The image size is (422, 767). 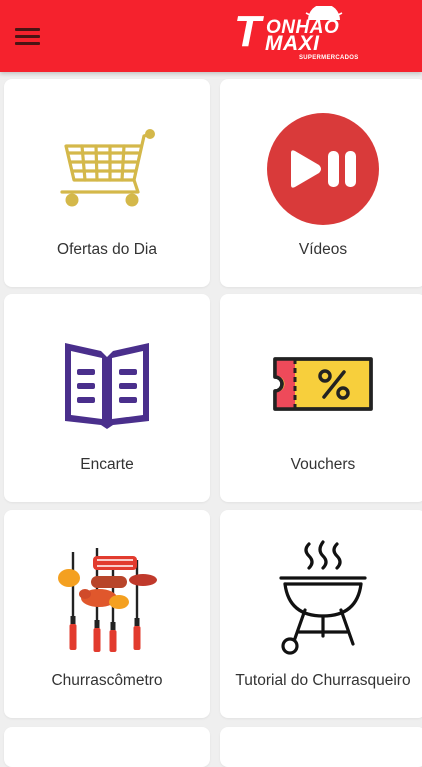 What do you see at coordinates (211, 36) in the screenshot?
I see `top-app-bar: T ONHÃO MAXI SUPERMERCADOS` at bounding box center [211, 36].